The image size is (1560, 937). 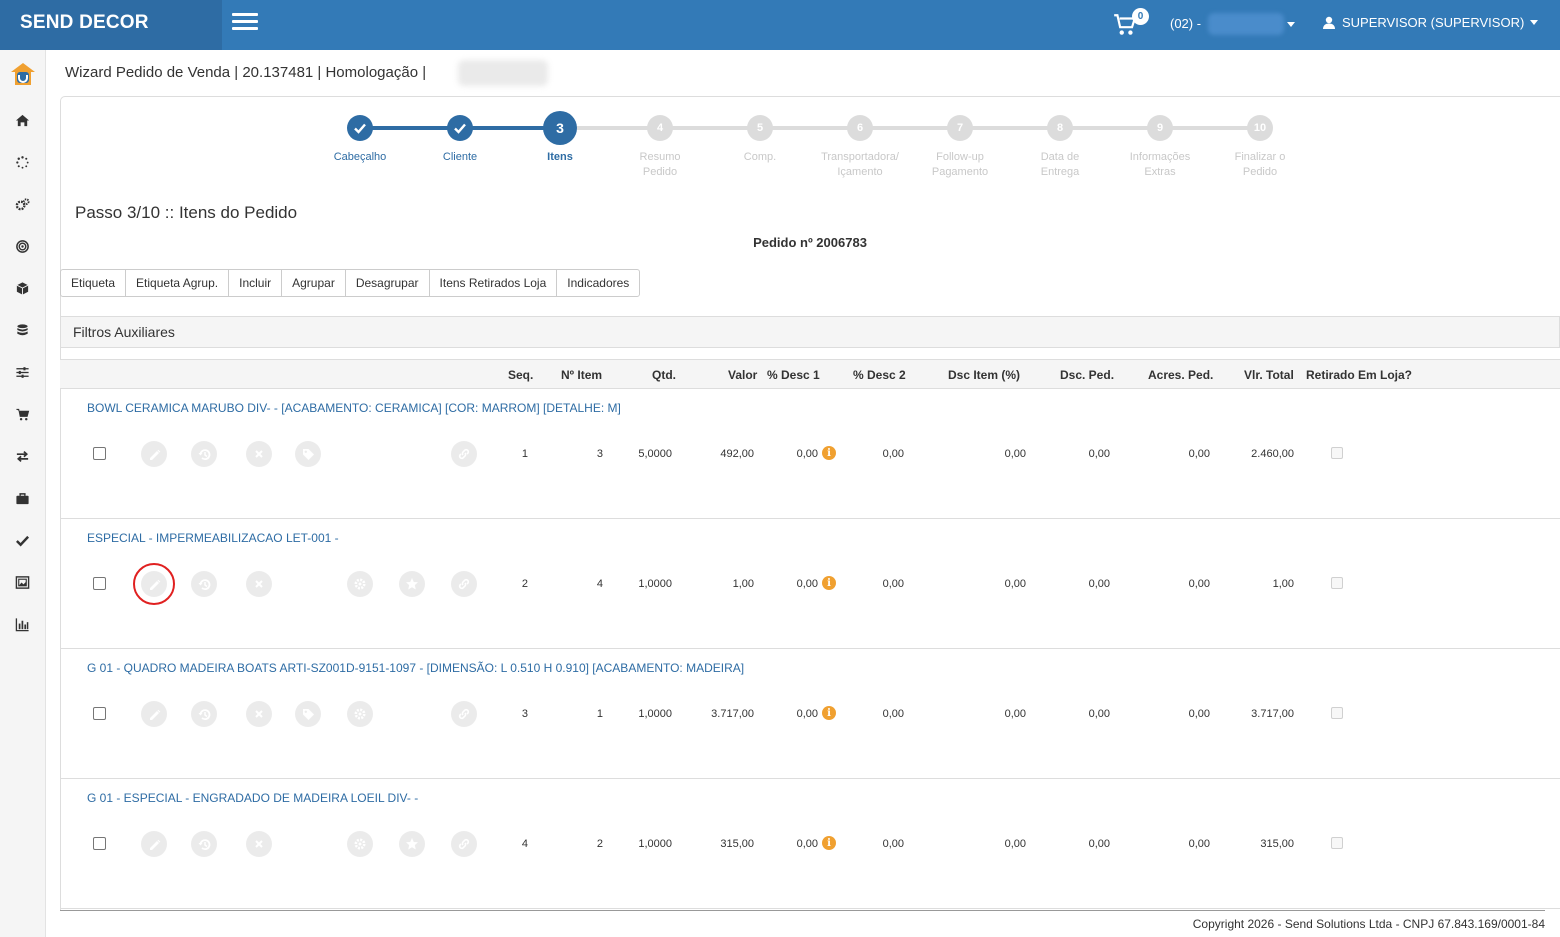 I want to click on indicadores-button: Indicadores, so click(x=598, y=283).